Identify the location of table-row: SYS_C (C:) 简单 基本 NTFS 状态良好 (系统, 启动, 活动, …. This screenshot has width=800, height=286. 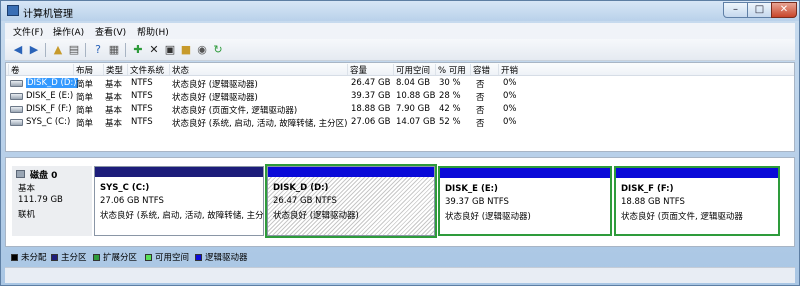
(400, 122).